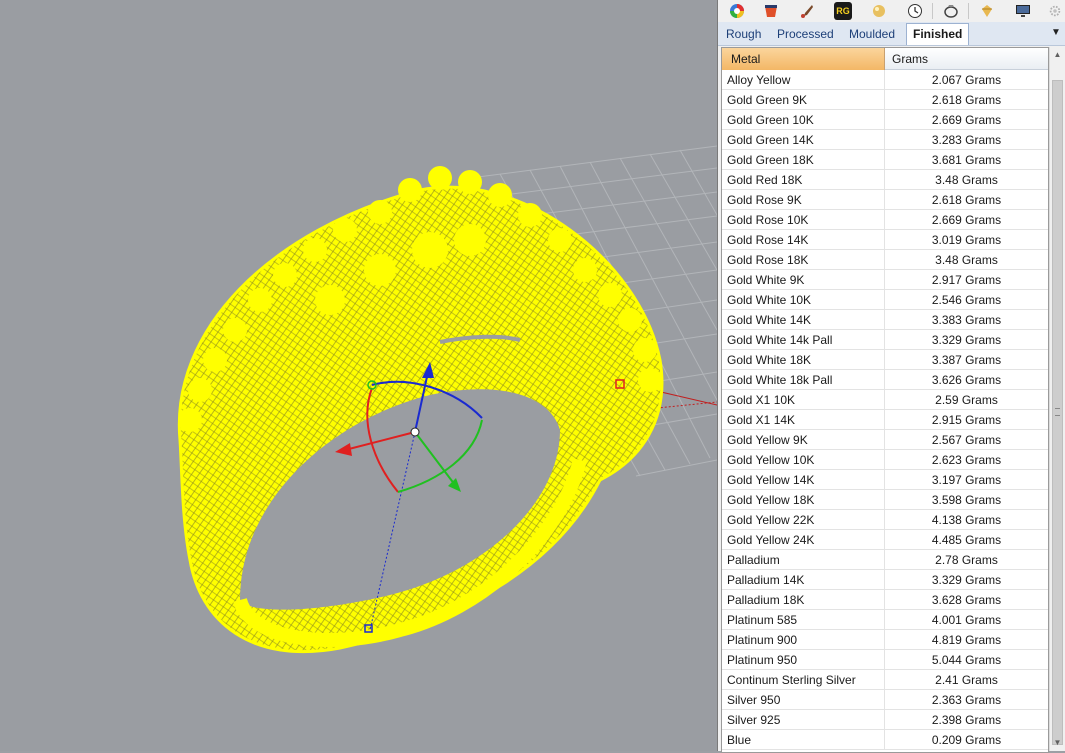 The width and height of the screenshot is (1065, 753). Describe the element at coordinates (885, 720) in the screenshot. I see `table-row: Silver 925 2.398 Grams` at that location.